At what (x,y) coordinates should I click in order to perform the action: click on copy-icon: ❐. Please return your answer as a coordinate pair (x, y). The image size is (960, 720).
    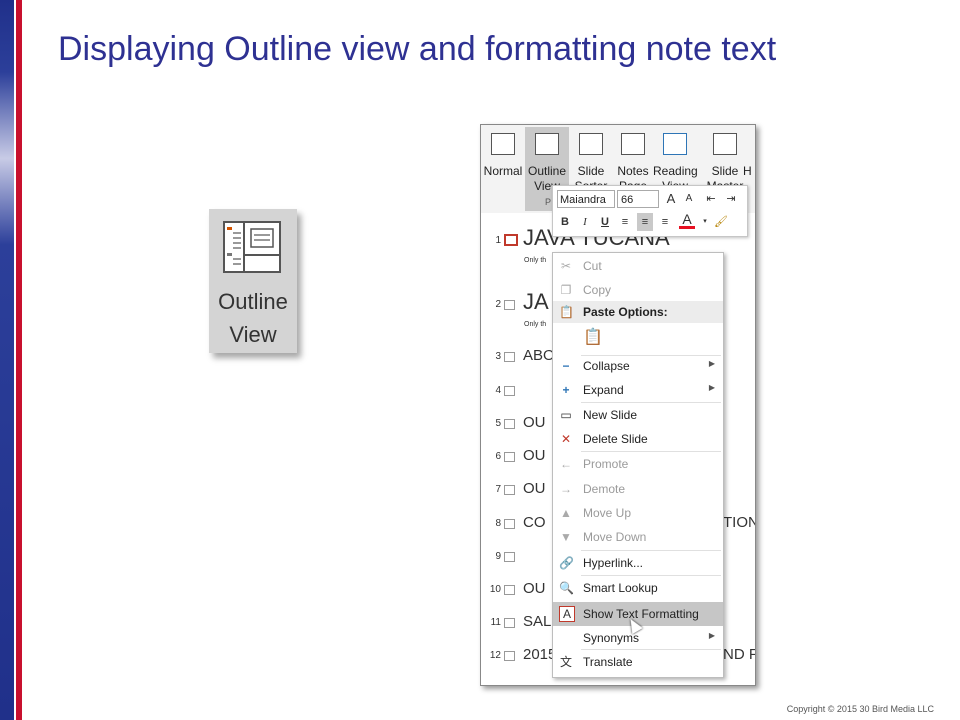
    Looking at the image, I should click on (566, 290).